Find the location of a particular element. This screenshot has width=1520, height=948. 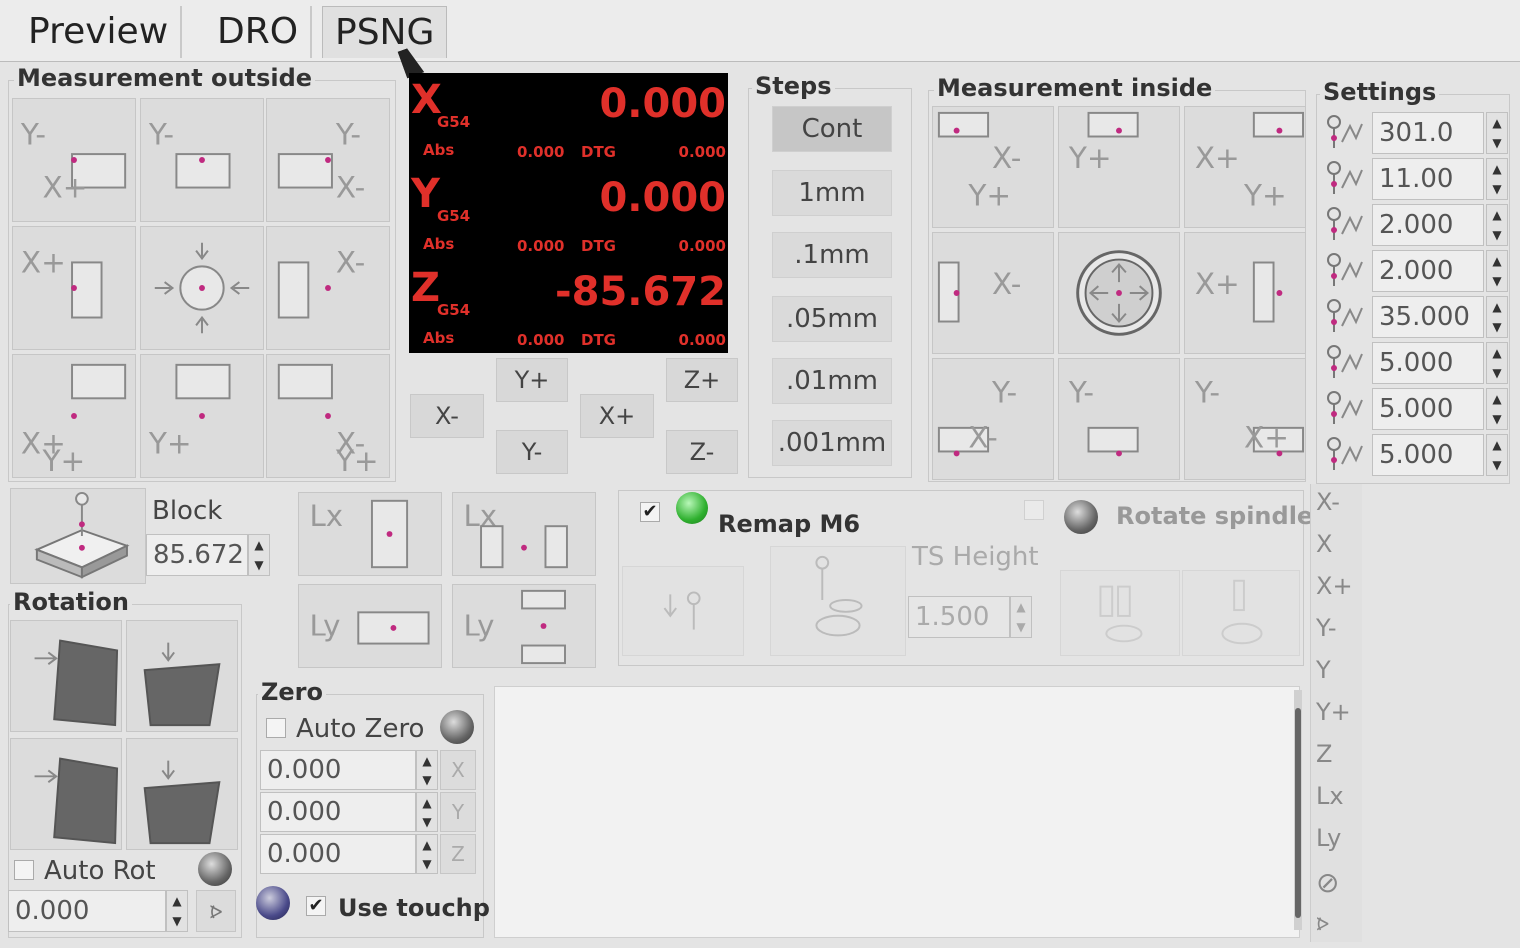

setting-3-stepper: ▲ ▼ is located at coordinates (1497, 271).